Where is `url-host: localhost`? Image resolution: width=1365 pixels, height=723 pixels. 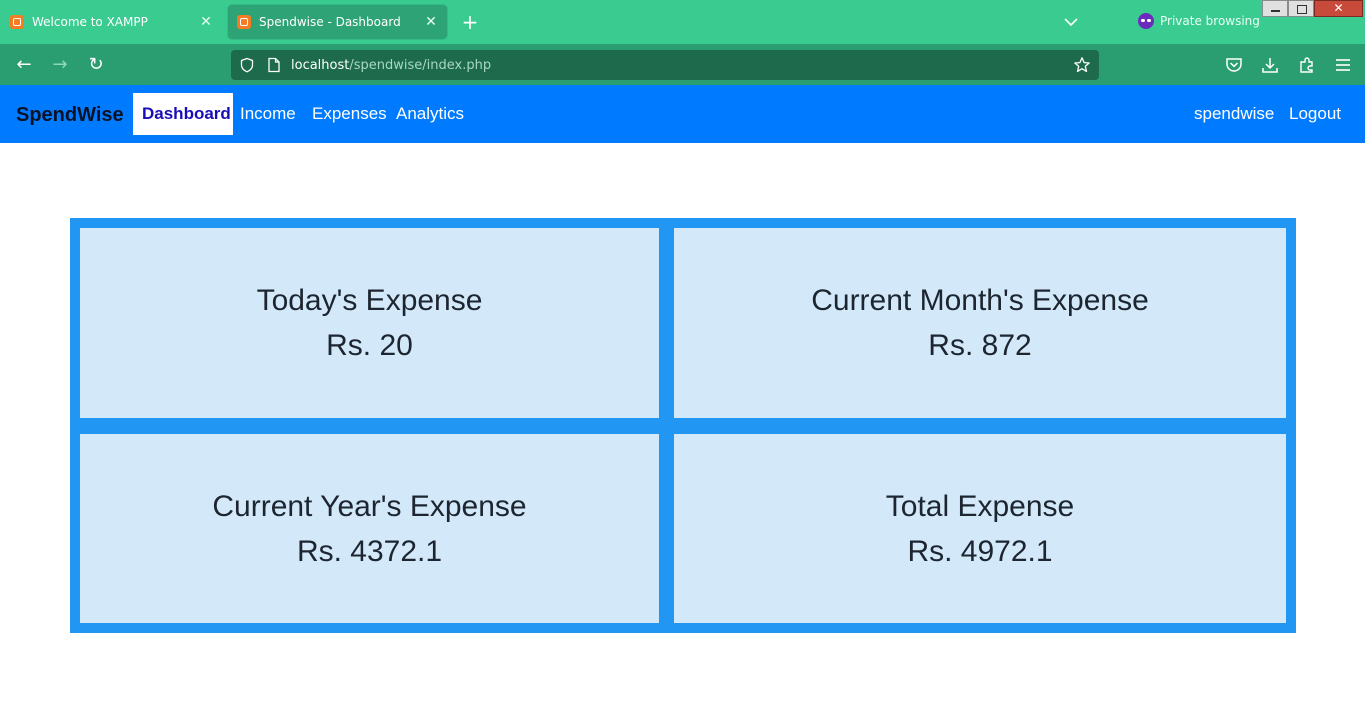
url-host: localhost is located at coordinates (320, 65).